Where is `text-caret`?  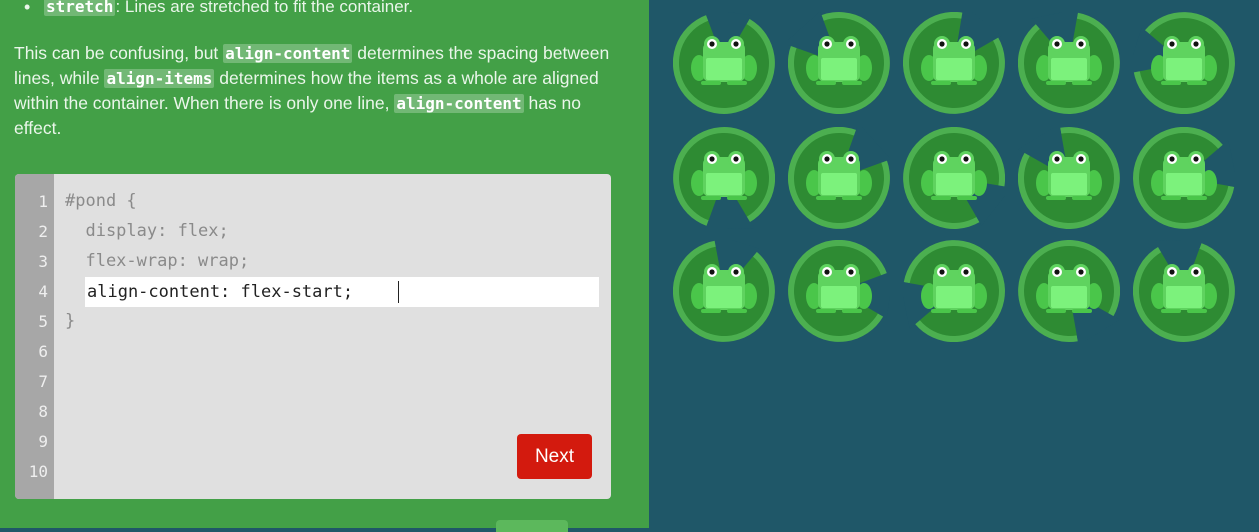
text-caret is located at coordinates (398, 292).